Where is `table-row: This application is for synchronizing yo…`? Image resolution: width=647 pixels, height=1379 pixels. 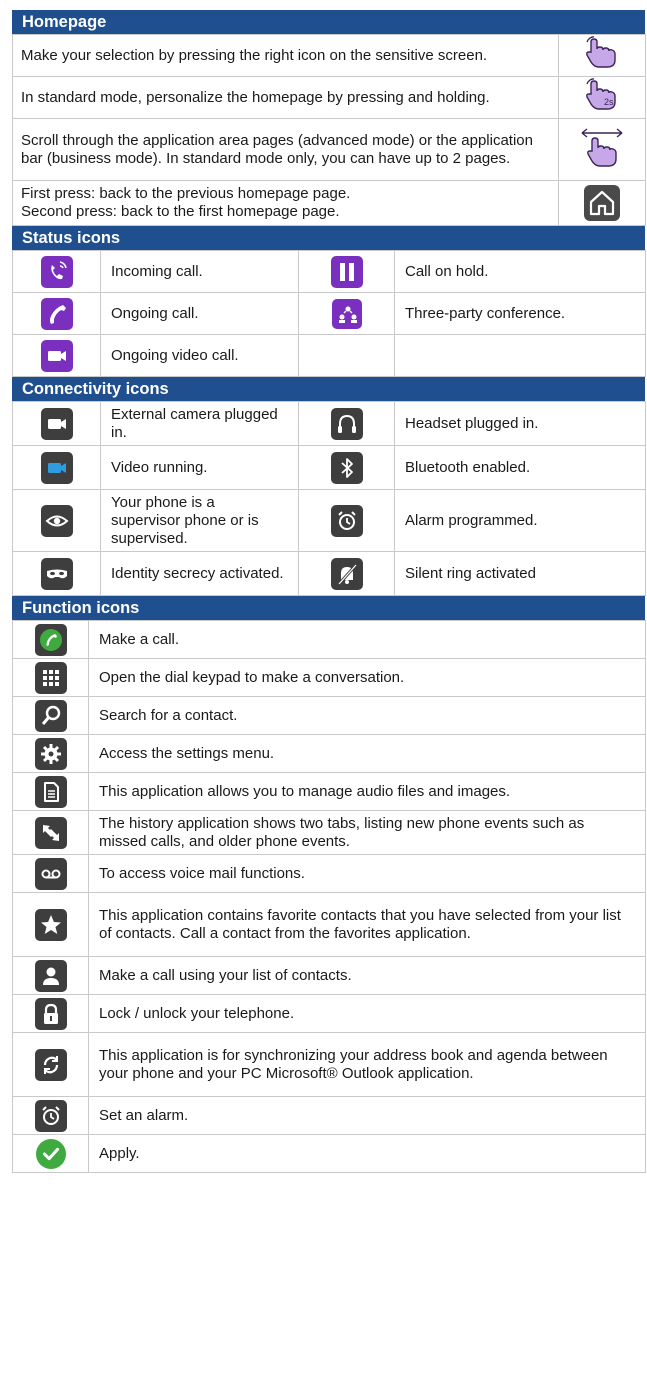
table-row: This application is for synchronizing yo… is located at coordinates (329, 1064).